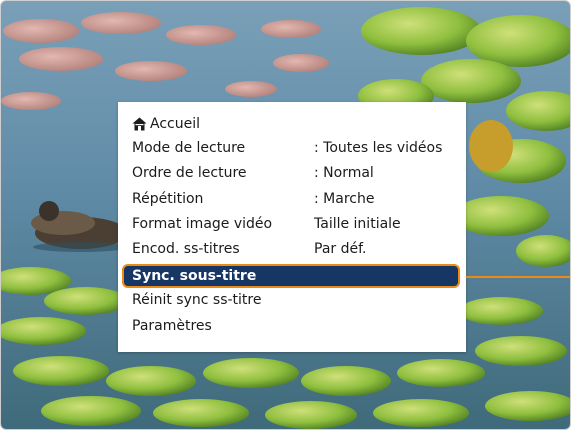 The width and height of the screenshot is (571, 430). I want to click on menu-item-home: Accueil, so click(292, 124).